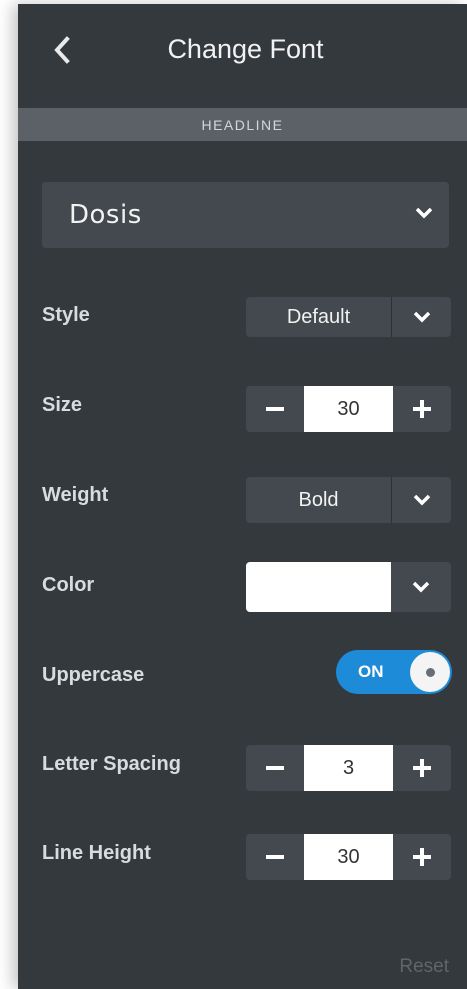 Image resolution: width=467 pixels, height=989 pixels. I want to click on weight-dropdown-arrow, so click(421, 500).